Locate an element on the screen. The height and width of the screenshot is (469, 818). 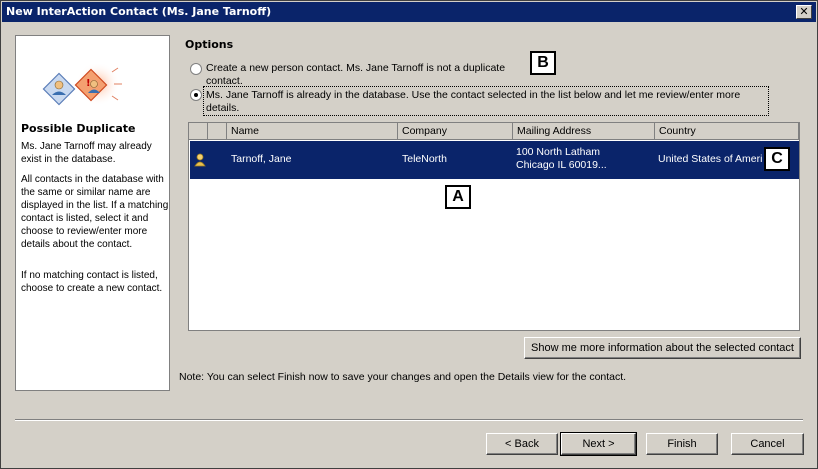
cancel-button: Cancel is located at coordinates (767, 444).